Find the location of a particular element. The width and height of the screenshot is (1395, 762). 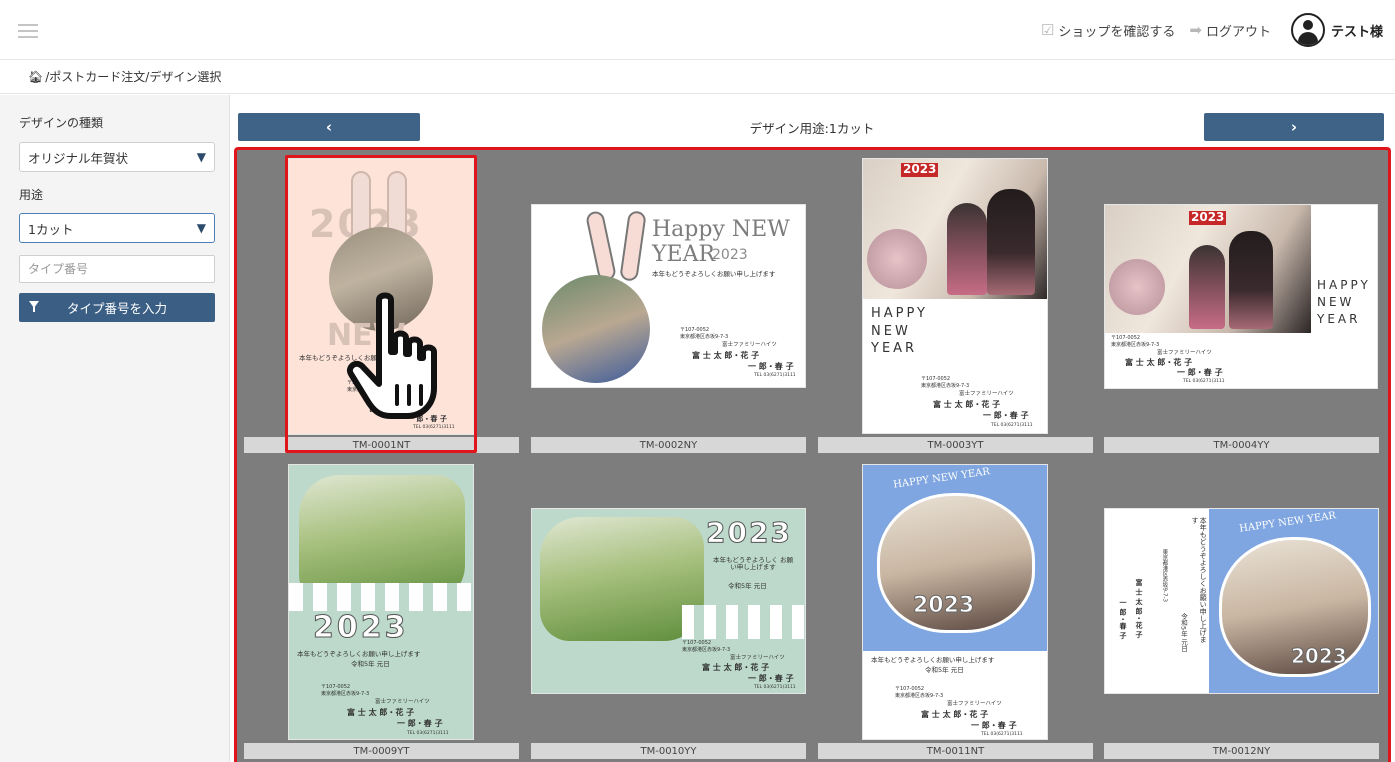

chevron-right-icon: › is located at coordinates (1294, 127).